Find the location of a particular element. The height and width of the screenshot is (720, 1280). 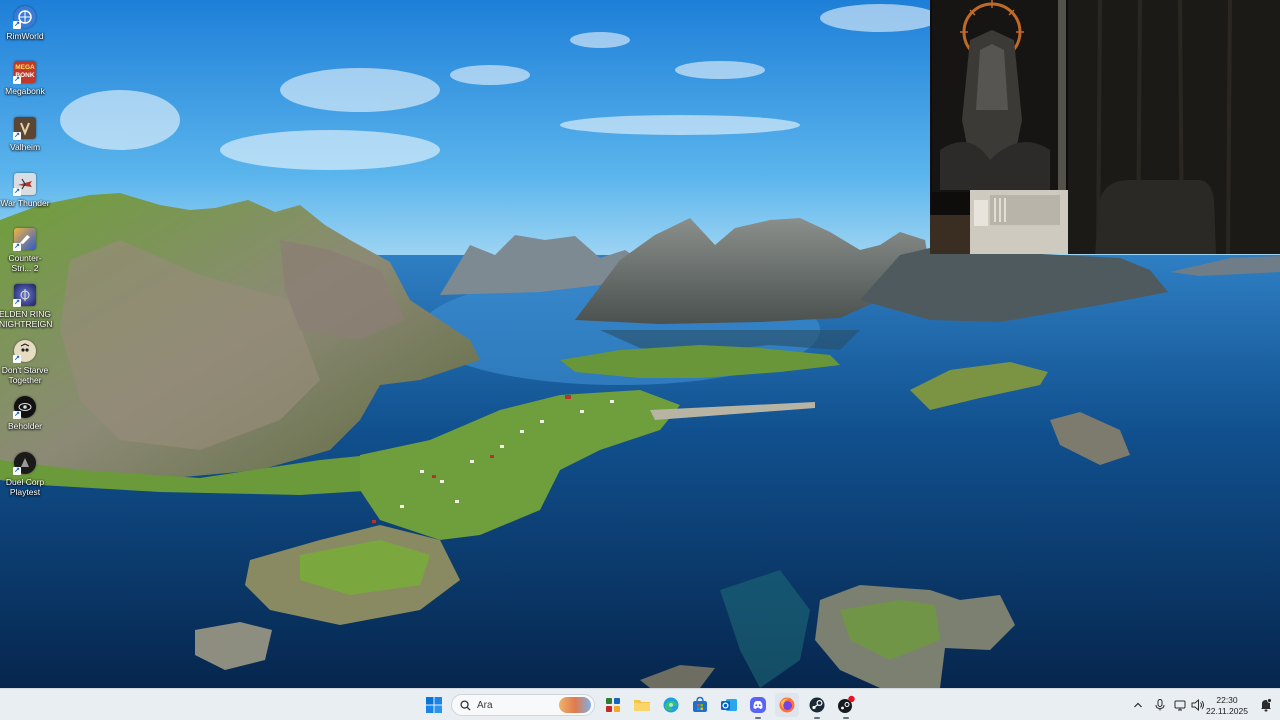

microphone-tray-button is located at coordinates (1160, 704).